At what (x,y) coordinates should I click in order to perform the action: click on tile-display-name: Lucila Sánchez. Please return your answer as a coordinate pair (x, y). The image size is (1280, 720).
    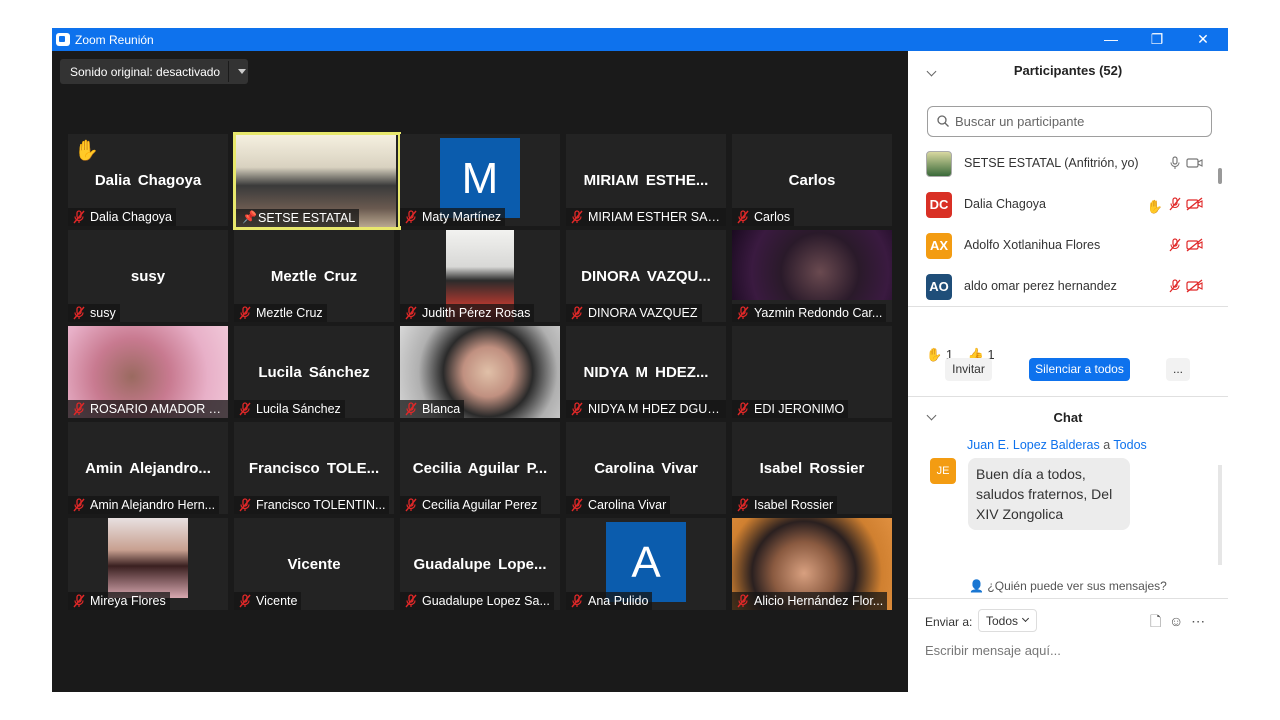
    Looking at the image, I should click on (314, 372).